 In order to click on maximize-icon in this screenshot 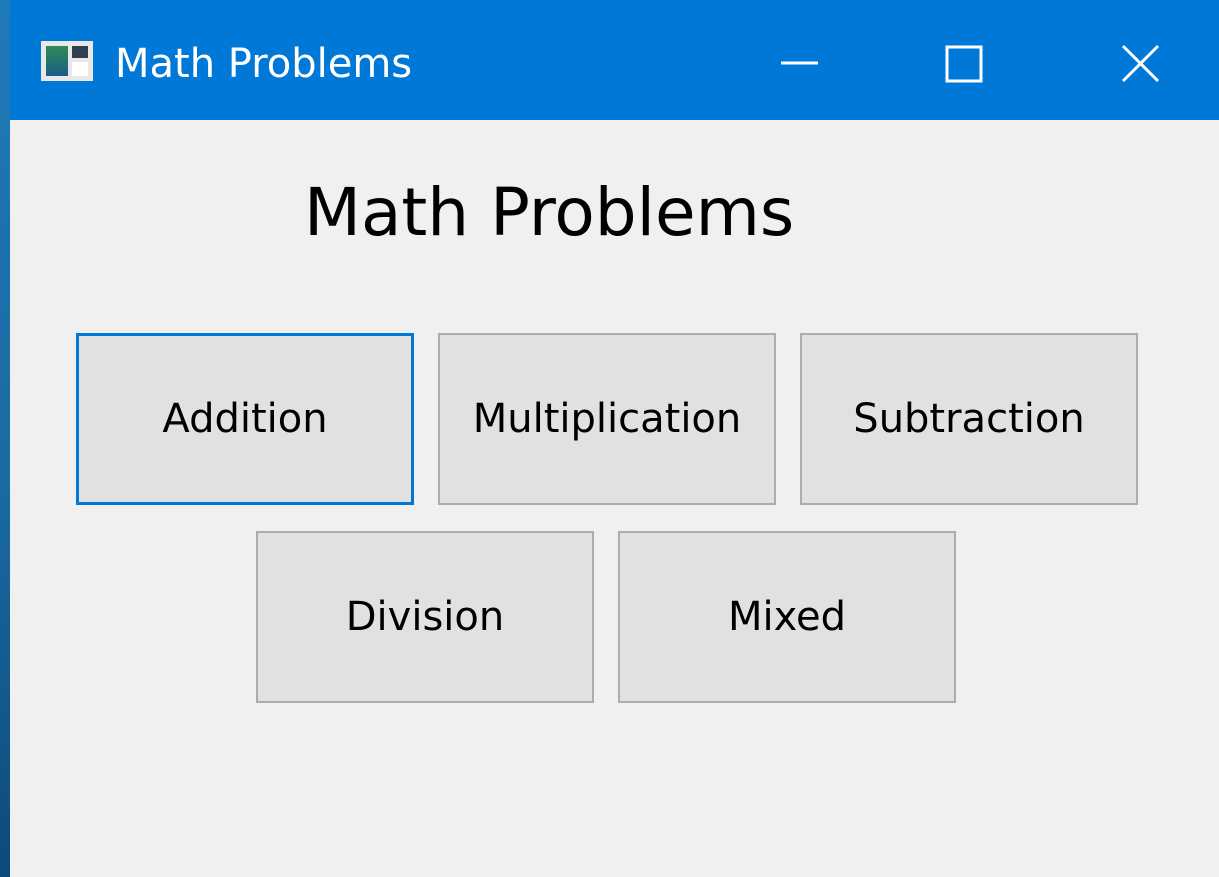, I will do `click(964, 64)`.